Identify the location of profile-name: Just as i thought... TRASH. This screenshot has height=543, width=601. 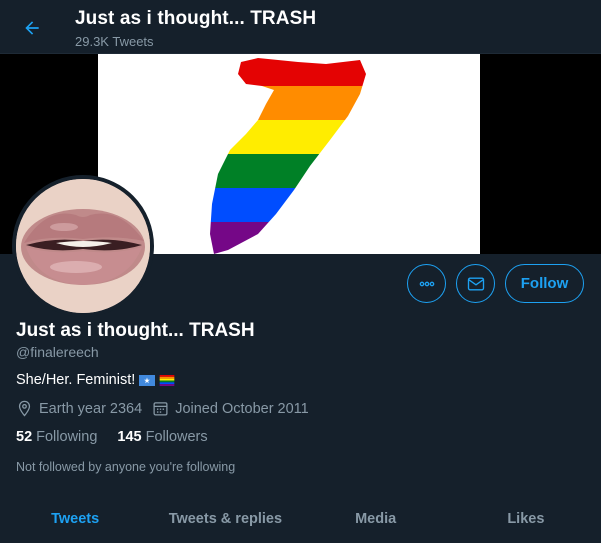
(135, 330).